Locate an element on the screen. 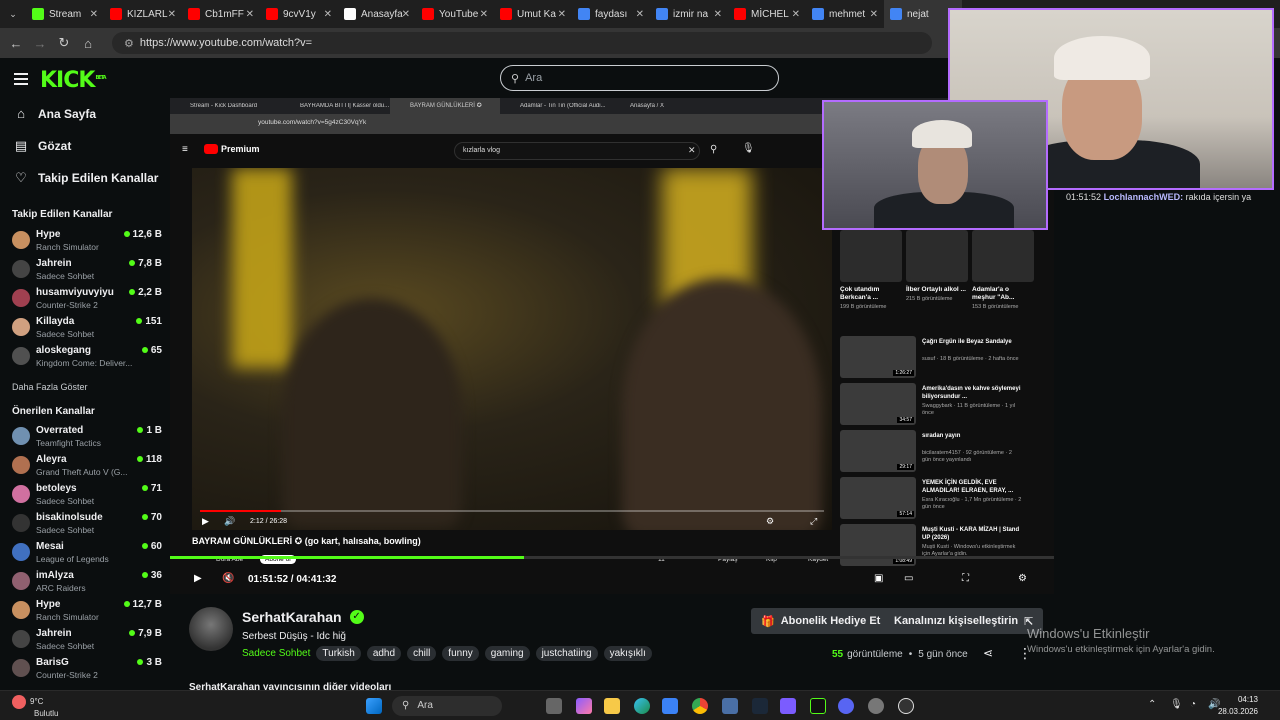 This screenshot has height=720, width=1280. network-icon: ◔ is located at coordinates (1193, 704).